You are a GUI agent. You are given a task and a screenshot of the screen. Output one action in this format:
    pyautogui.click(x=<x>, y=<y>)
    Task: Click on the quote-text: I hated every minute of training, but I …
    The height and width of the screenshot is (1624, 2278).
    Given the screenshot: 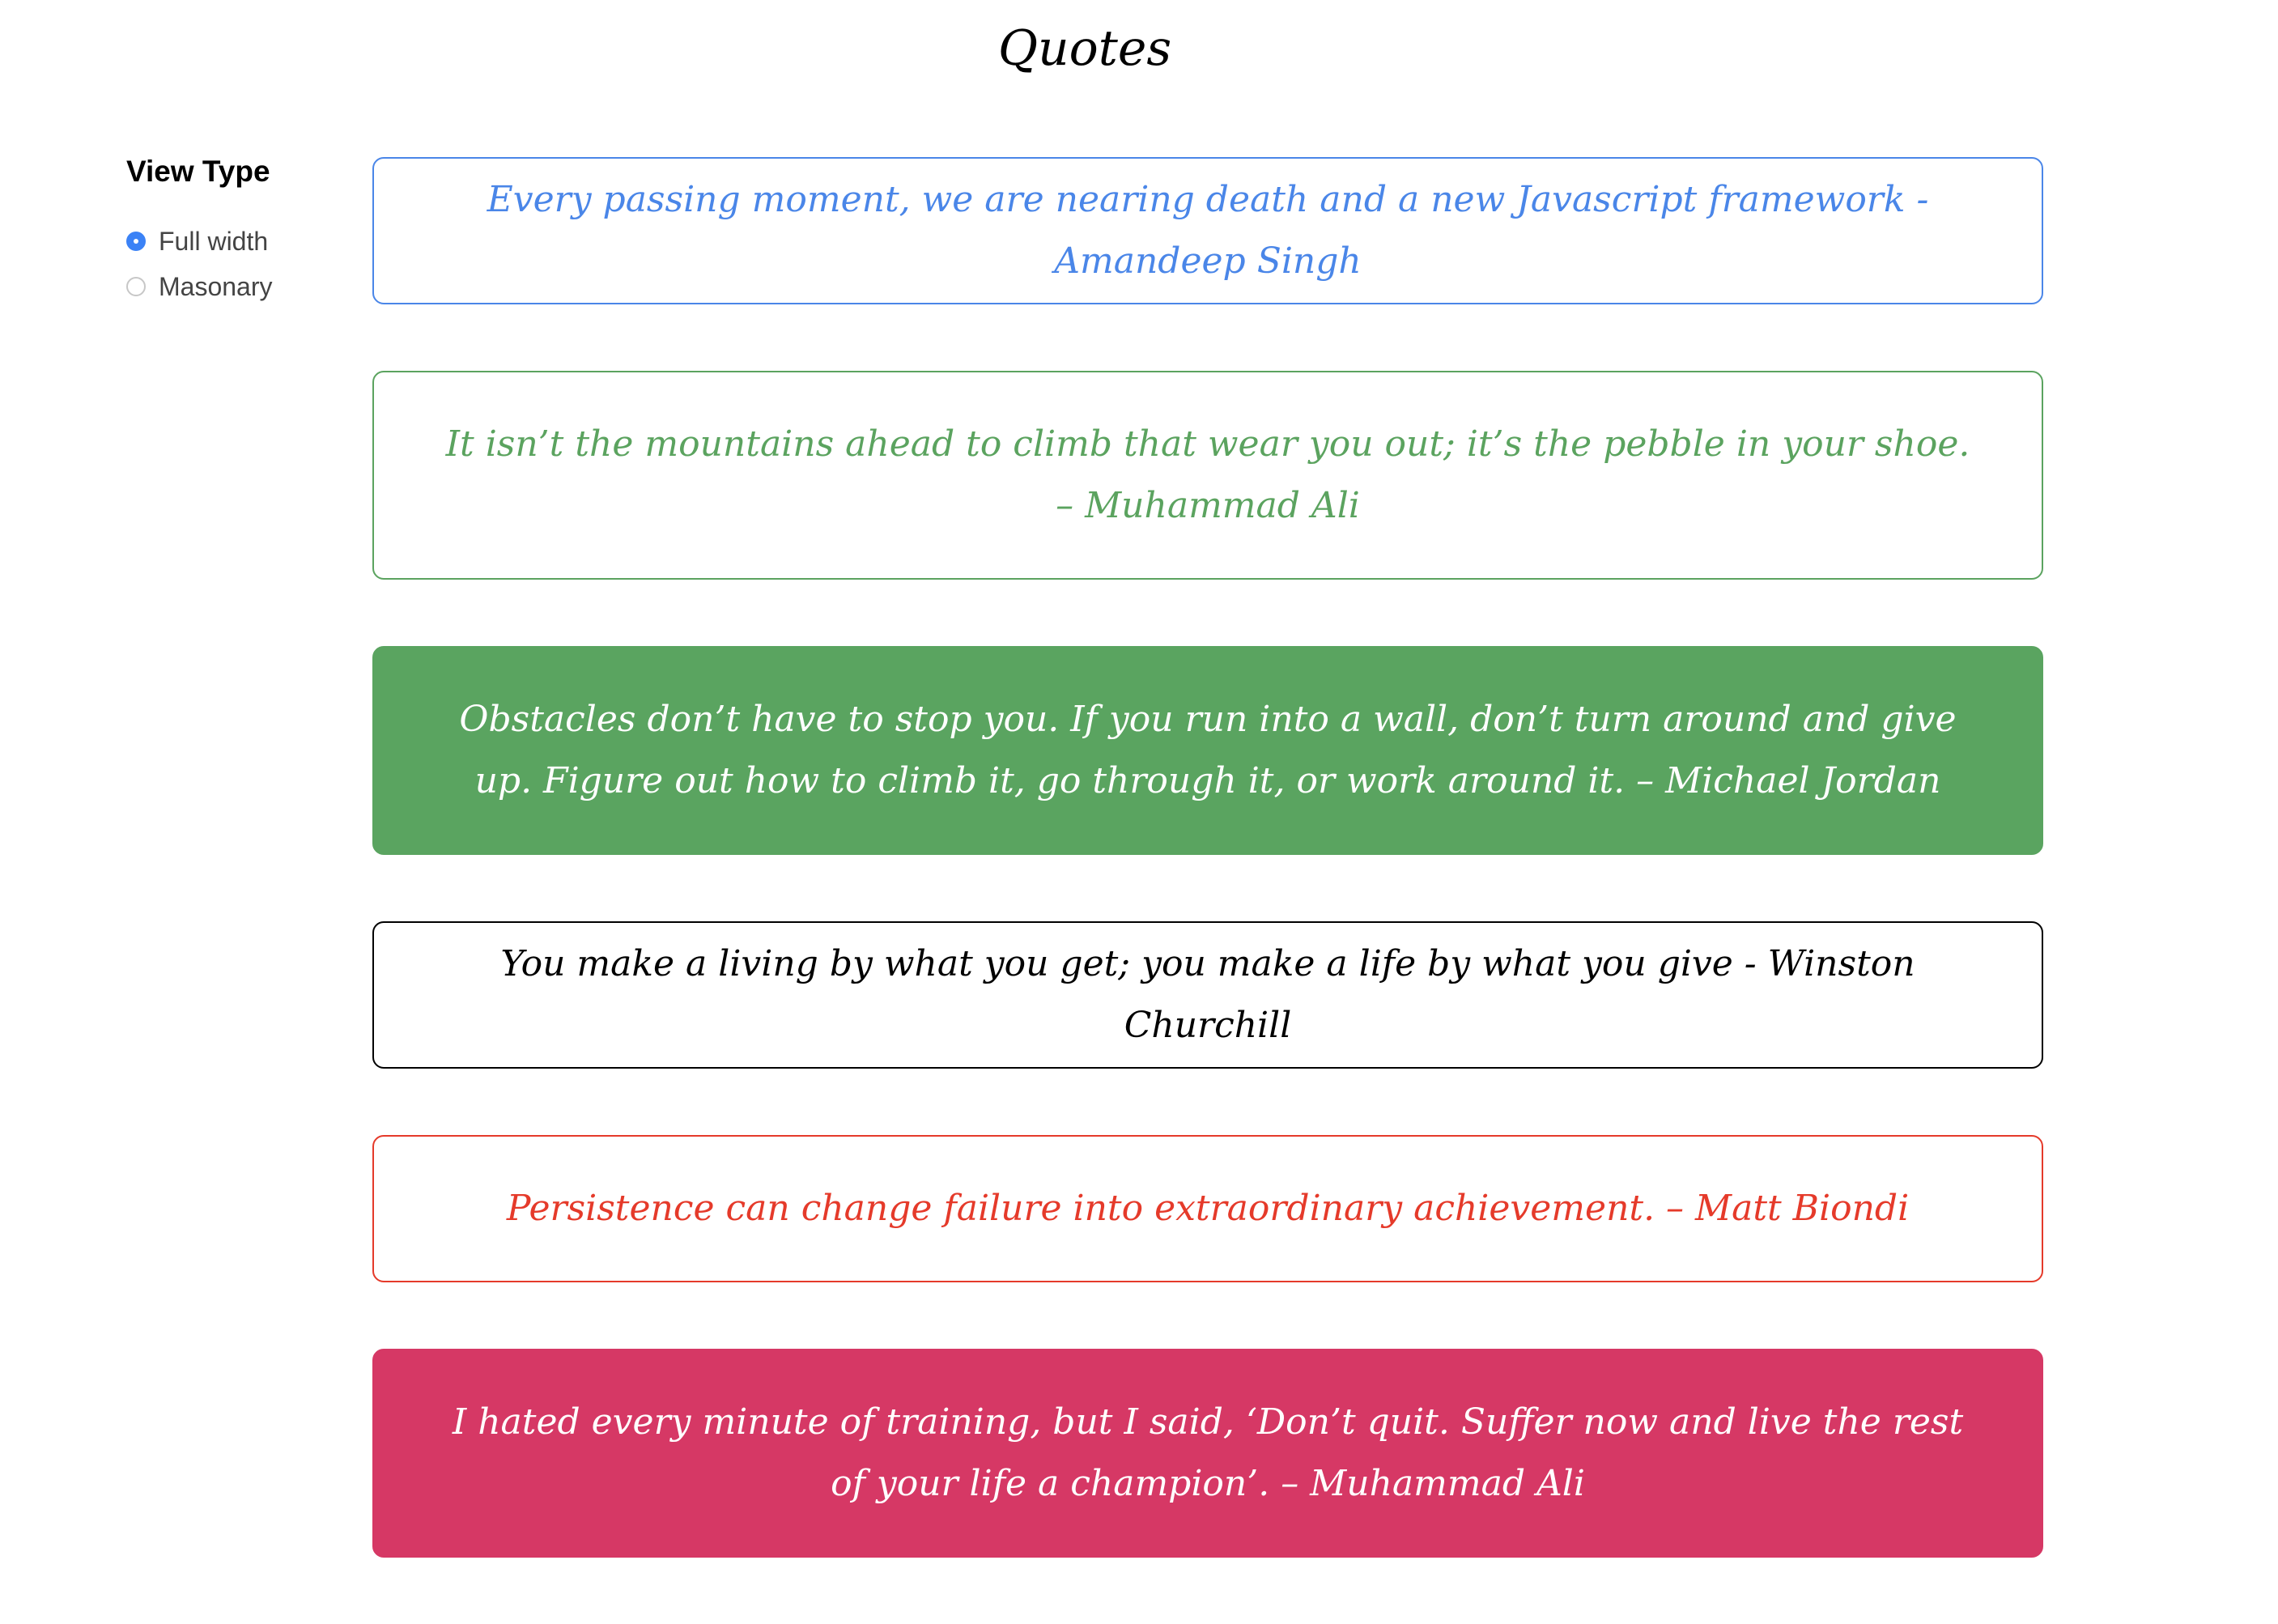 What is the action you would take?
    pyautogui.click(x=1208, y=1452)
    